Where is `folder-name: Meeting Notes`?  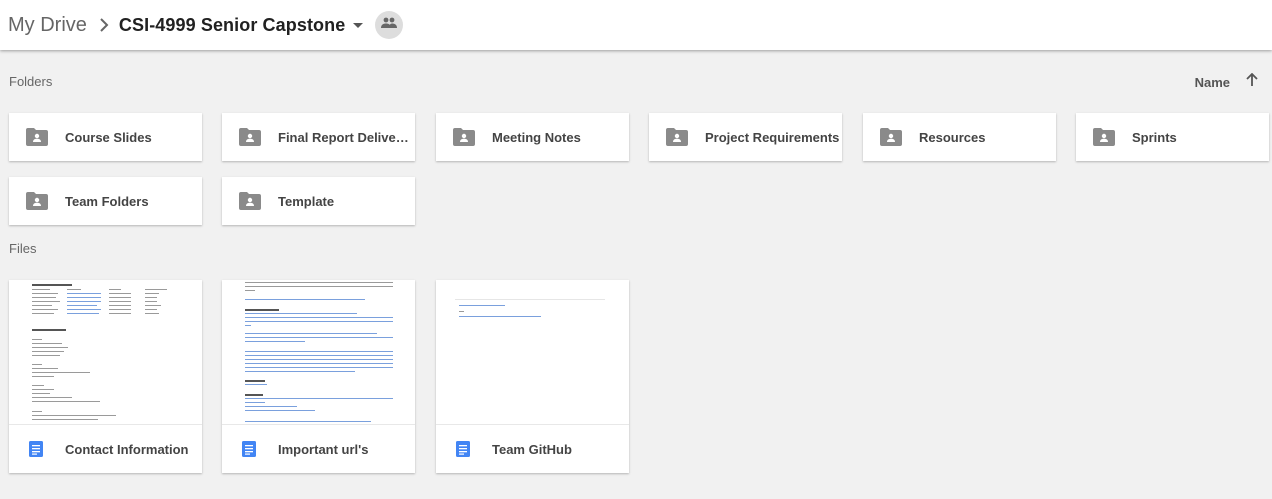
folder-name: Meeting Notes is located at coordinates (536, 137).